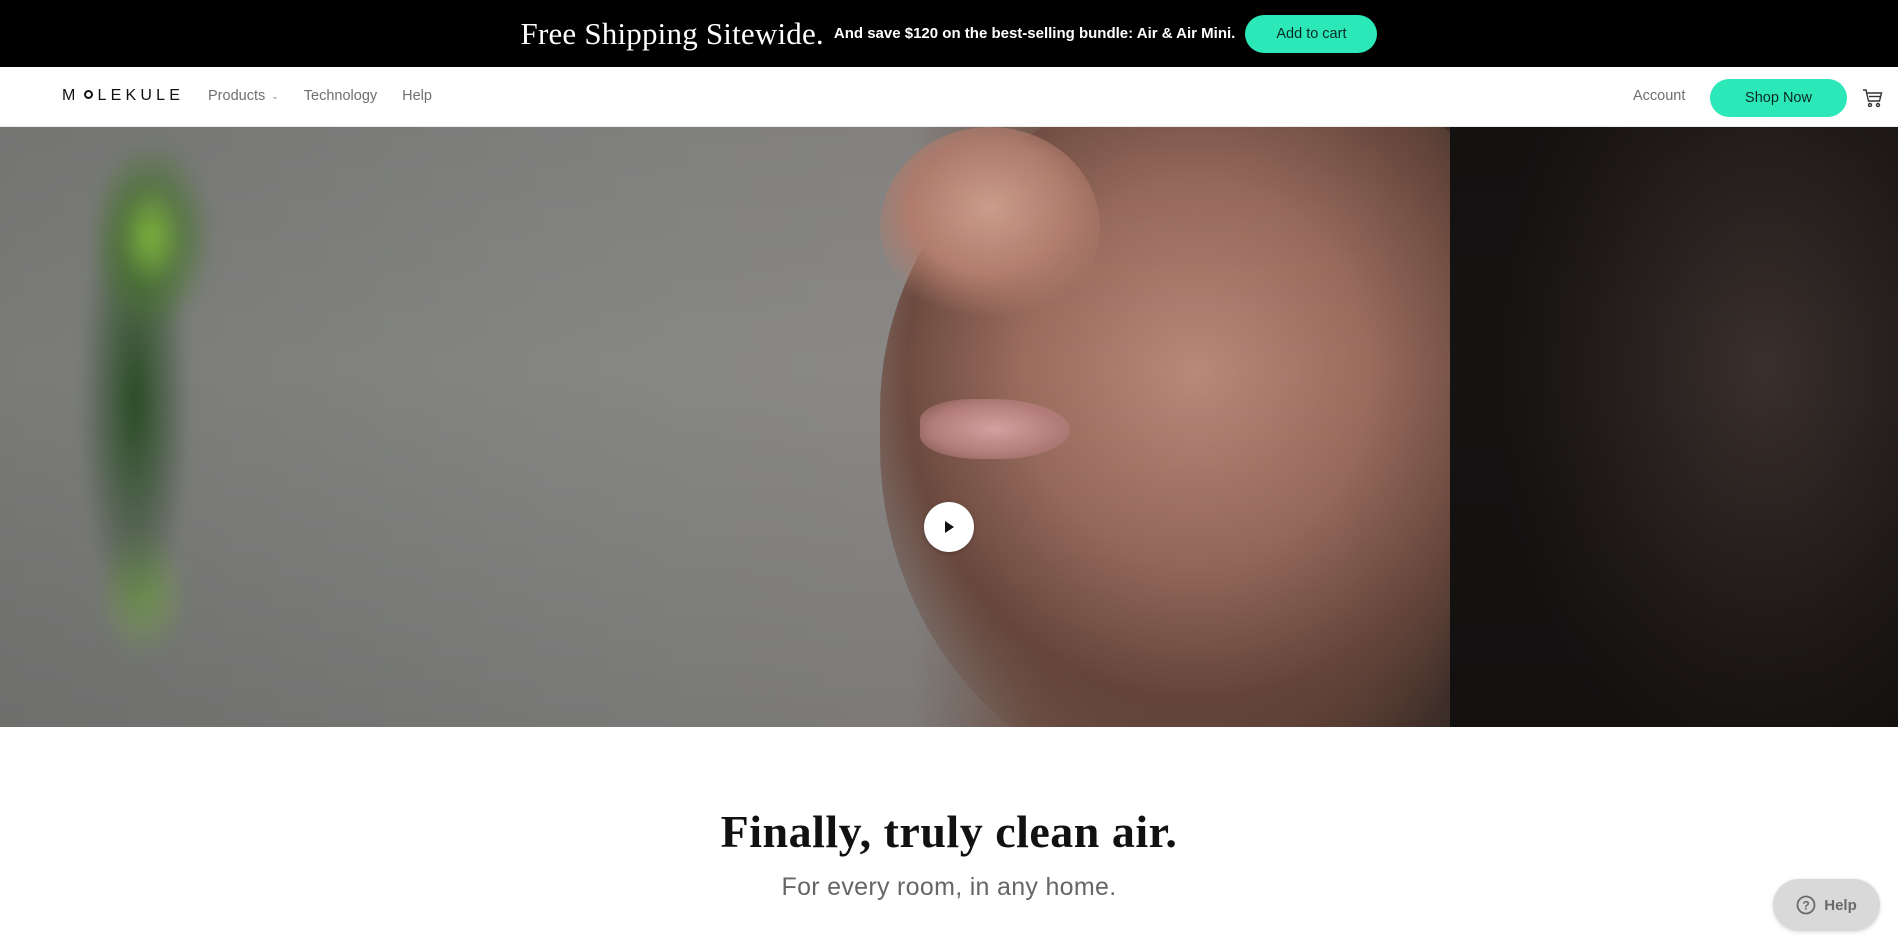  Describe the element at coordinates (672, 33) in the screenshot. I see `promo-headline: Free Shipping Sitewide.` at that location.